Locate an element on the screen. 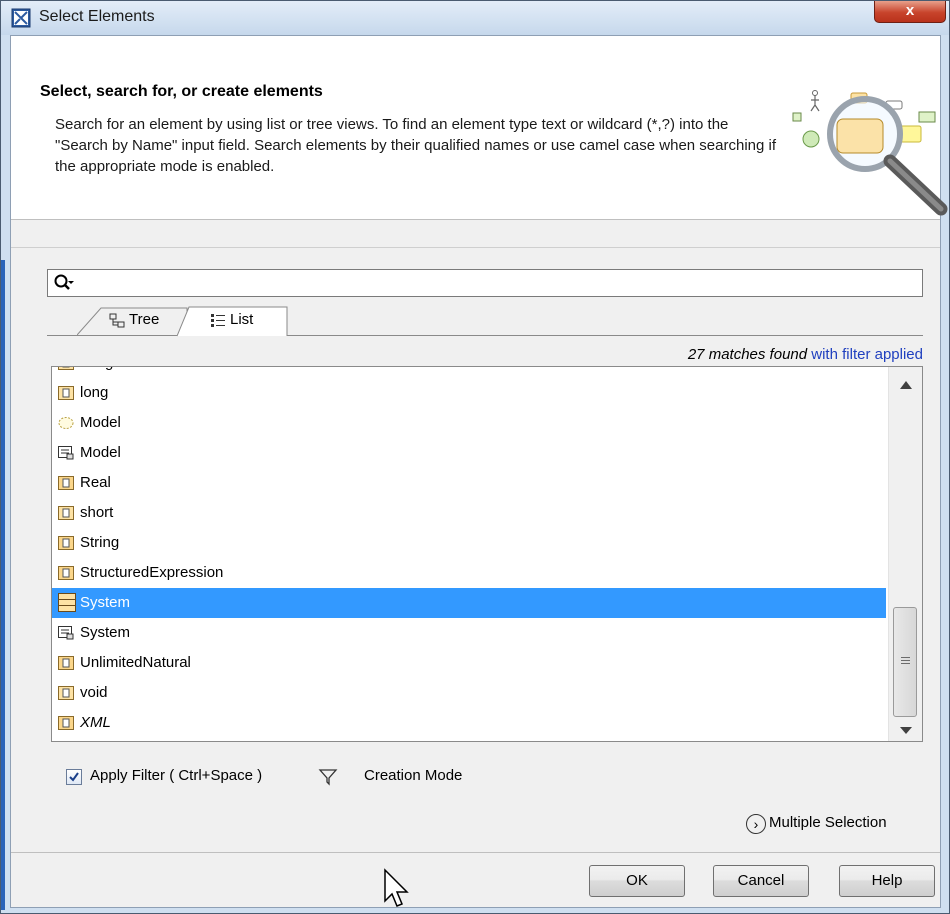 Image resolution: width=950 pixels, height=914 pixels. list-item-label: Real is located at coordinates (95, 482).